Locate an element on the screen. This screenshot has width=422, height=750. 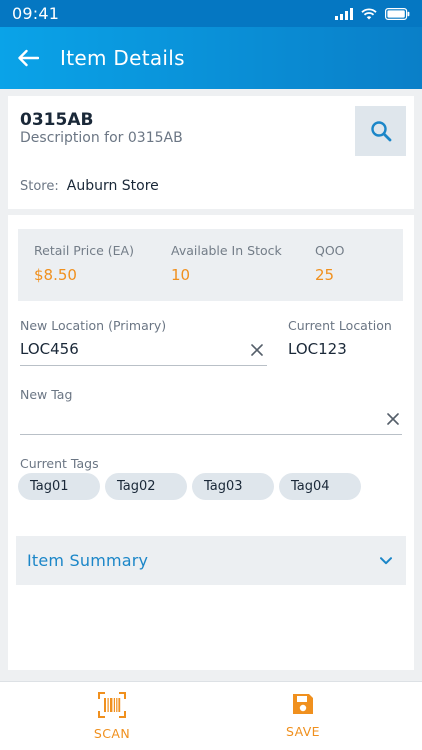
save-label: SAVE is located at coordinates (303, 731).